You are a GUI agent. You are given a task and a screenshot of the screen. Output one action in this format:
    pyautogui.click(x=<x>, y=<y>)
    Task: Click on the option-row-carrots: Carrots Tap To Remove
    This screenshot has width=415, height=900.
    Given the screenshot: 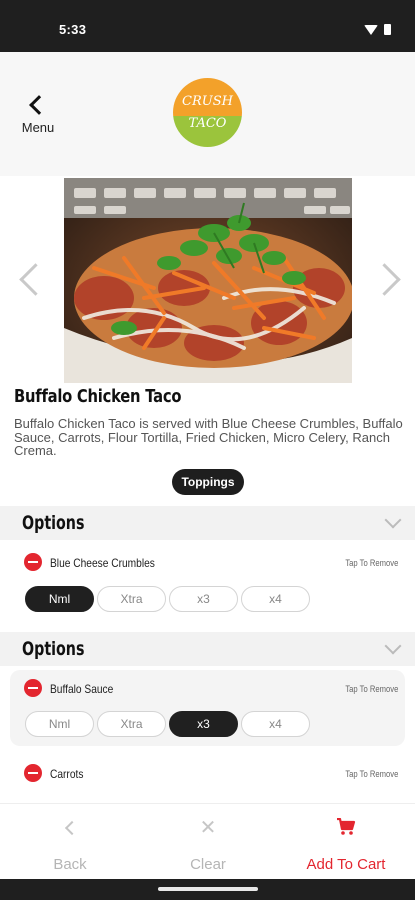 What is the action you would take?
    pyautogui.click(x=207, y=778)
    